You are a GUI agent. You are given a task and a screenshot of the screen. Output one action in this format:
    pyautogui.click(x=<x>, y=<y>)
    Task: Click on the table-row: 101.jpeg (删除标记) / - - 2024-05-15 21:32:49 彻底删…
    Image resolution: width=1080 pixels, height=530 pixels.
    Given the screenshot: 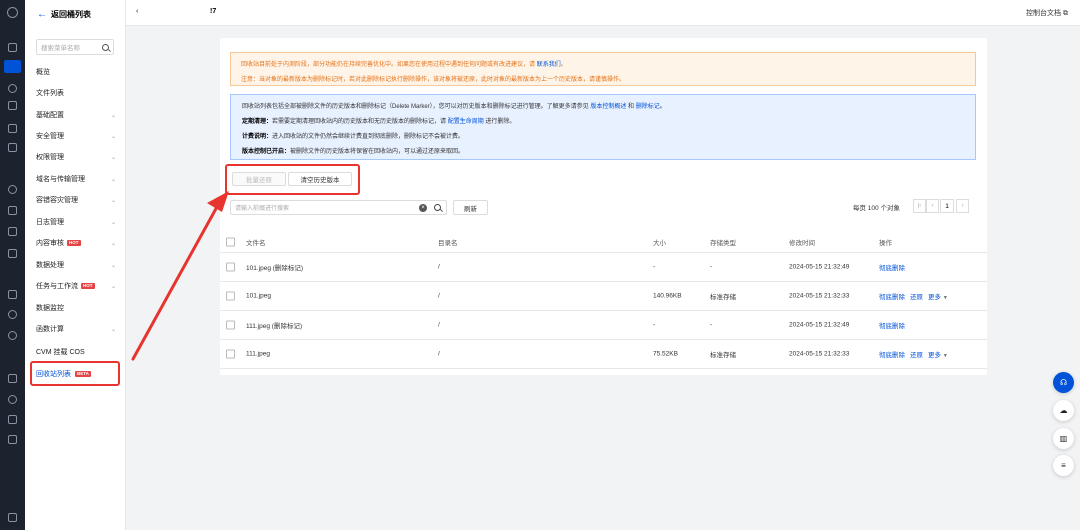 What is the action you would take?
    pyautogui.click(x=603, y=267)
    